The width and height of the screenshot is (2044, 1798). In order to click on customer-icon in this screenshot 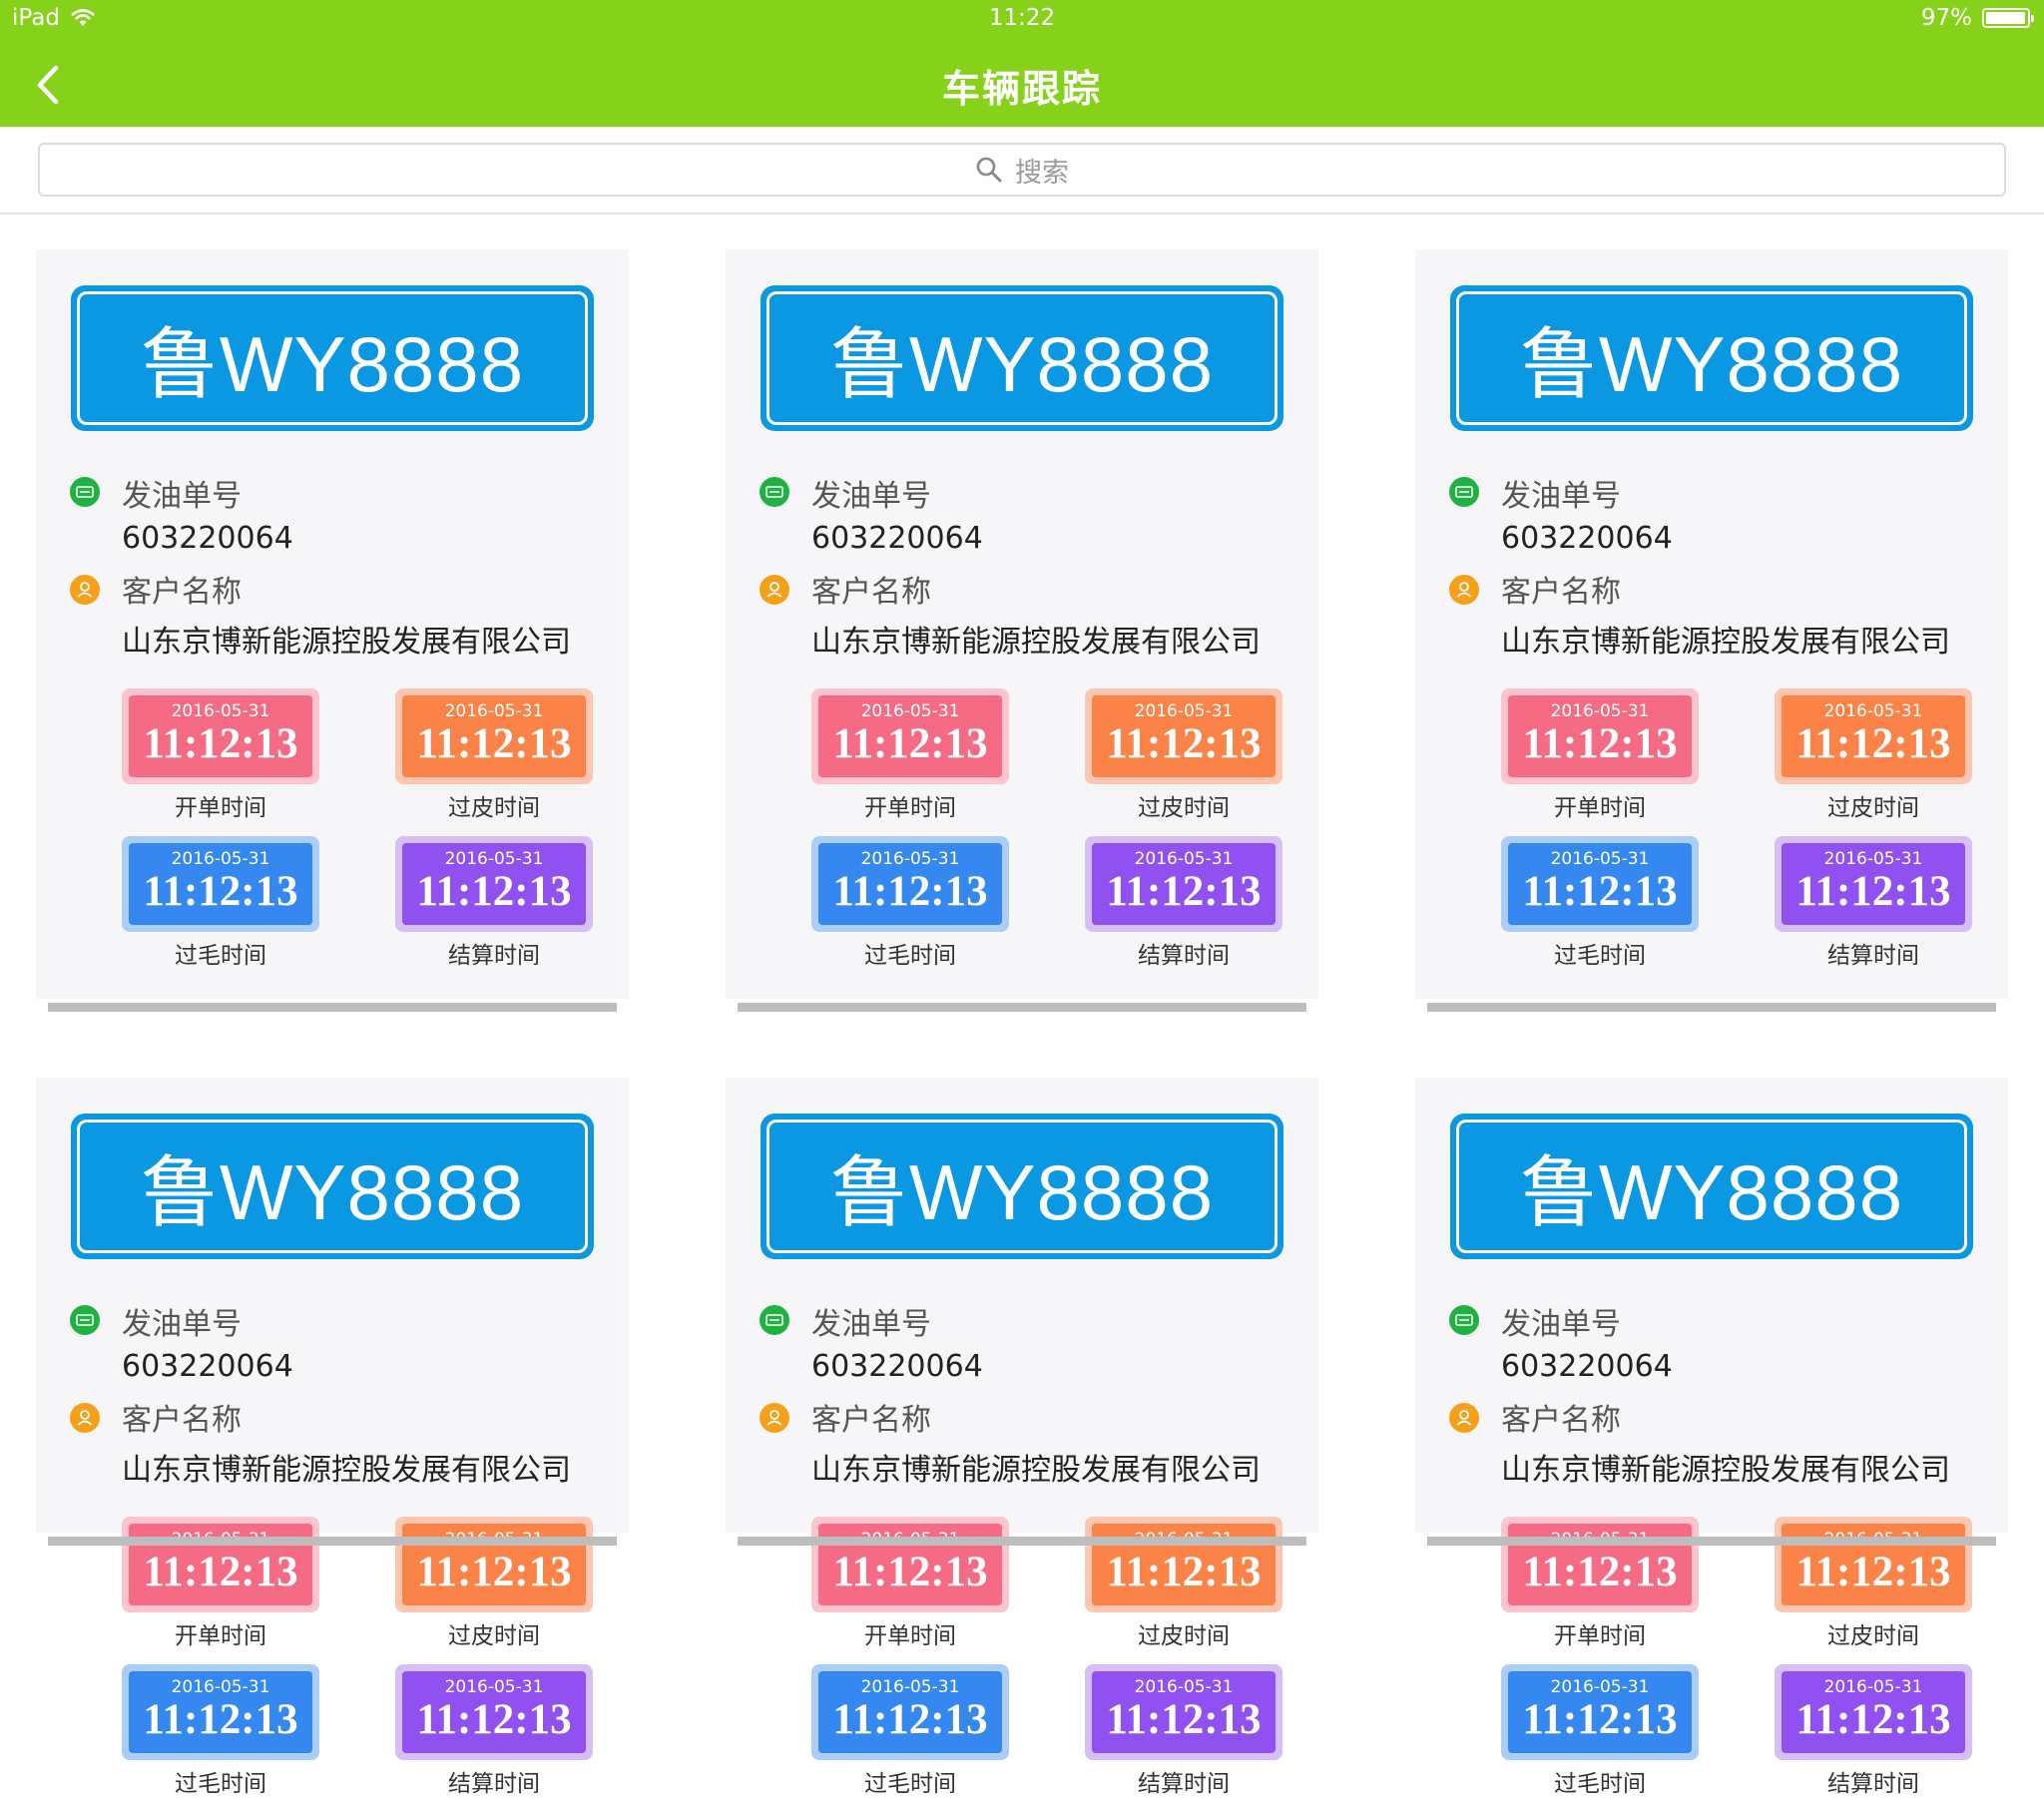, I will do `click(1464, 1418)`.